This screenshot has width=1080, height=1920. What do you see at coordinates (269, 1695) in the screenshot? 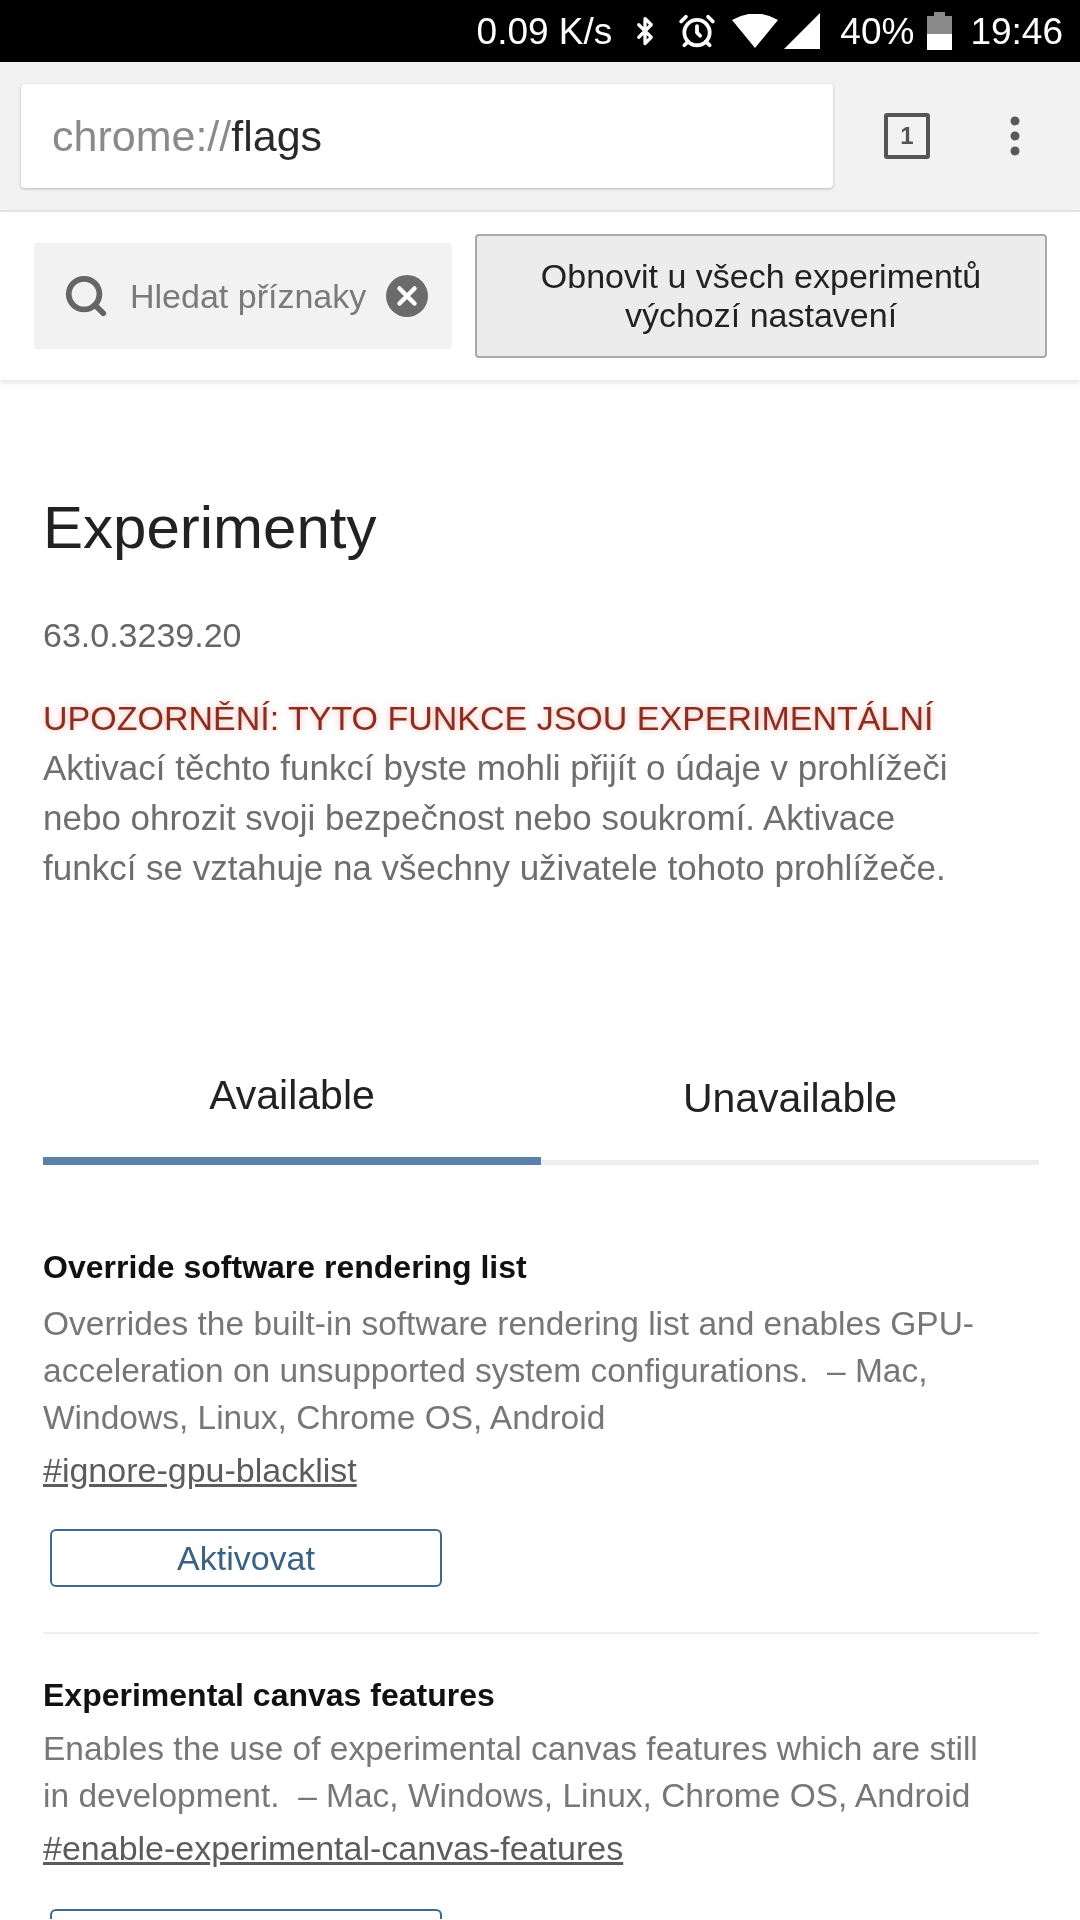
I see `flag-title: Experimental canvas features` at bounding box center [269, 1695].